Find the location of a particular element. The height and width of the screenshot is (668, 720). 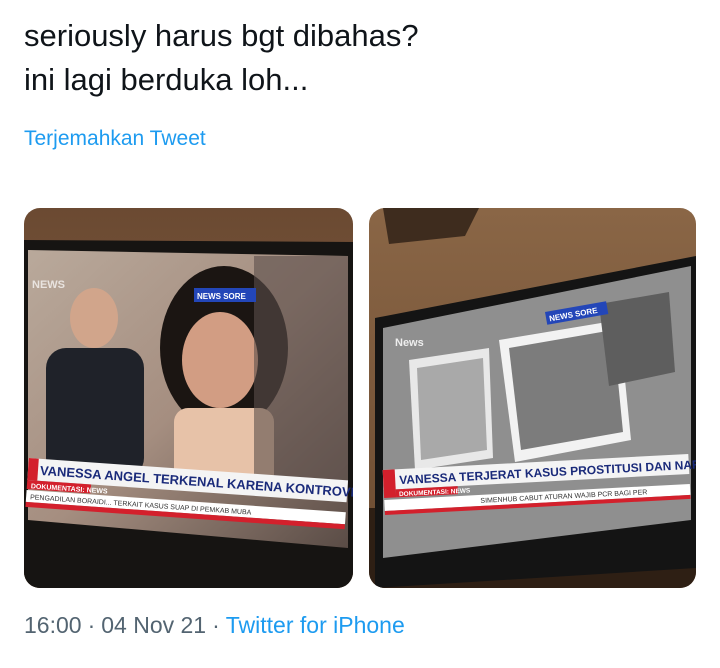

tweet-meta: 16:00 · 04 Nov 21 · Twitter for iPhone is located at coordinates (214, 625).